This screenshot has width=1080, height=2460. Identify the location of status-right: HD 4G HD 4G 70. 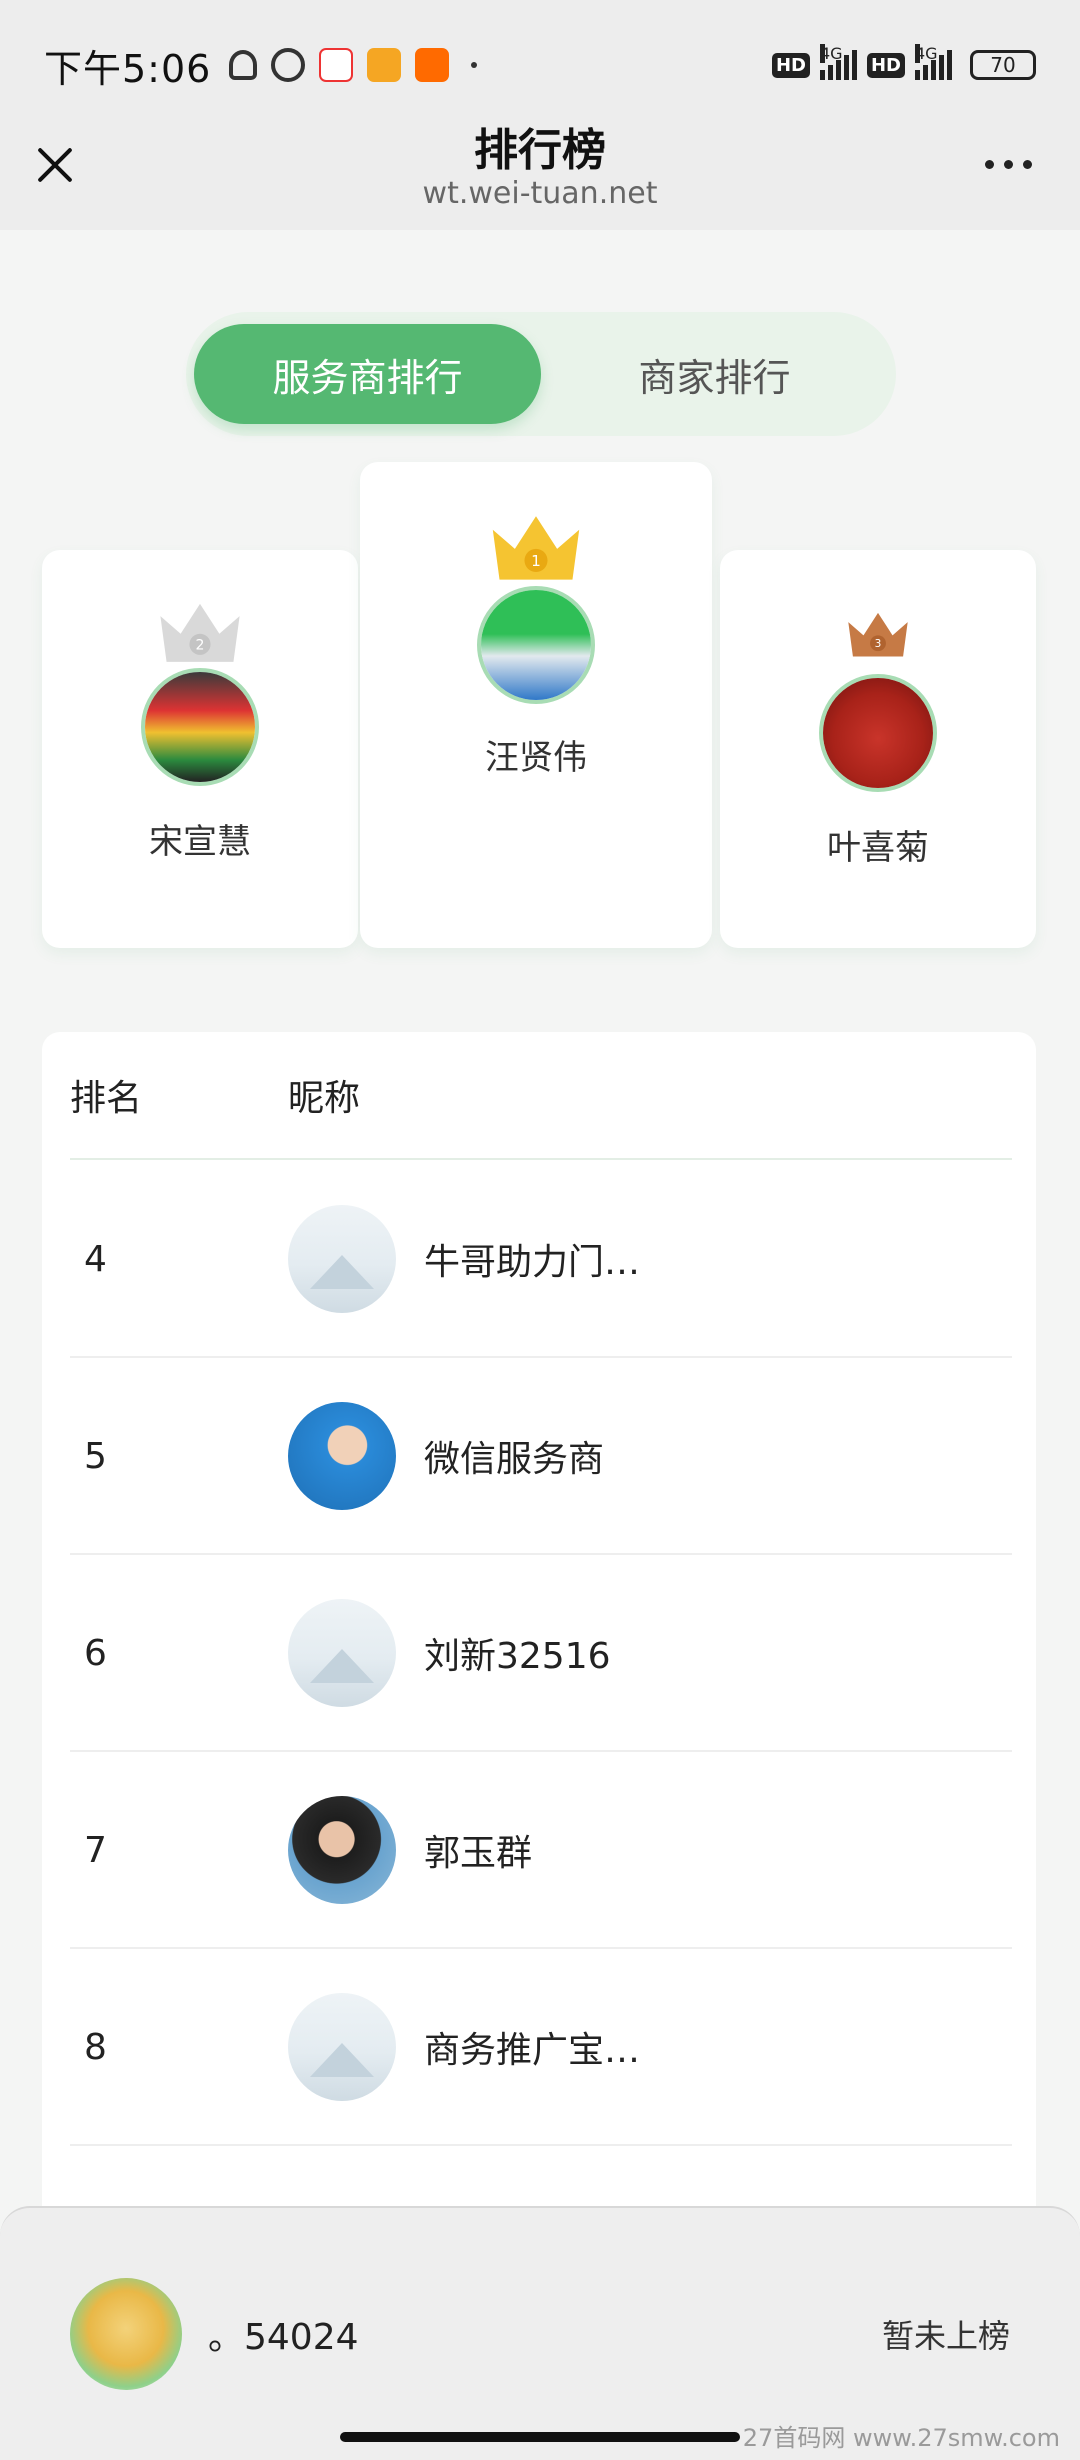
(903, 62).